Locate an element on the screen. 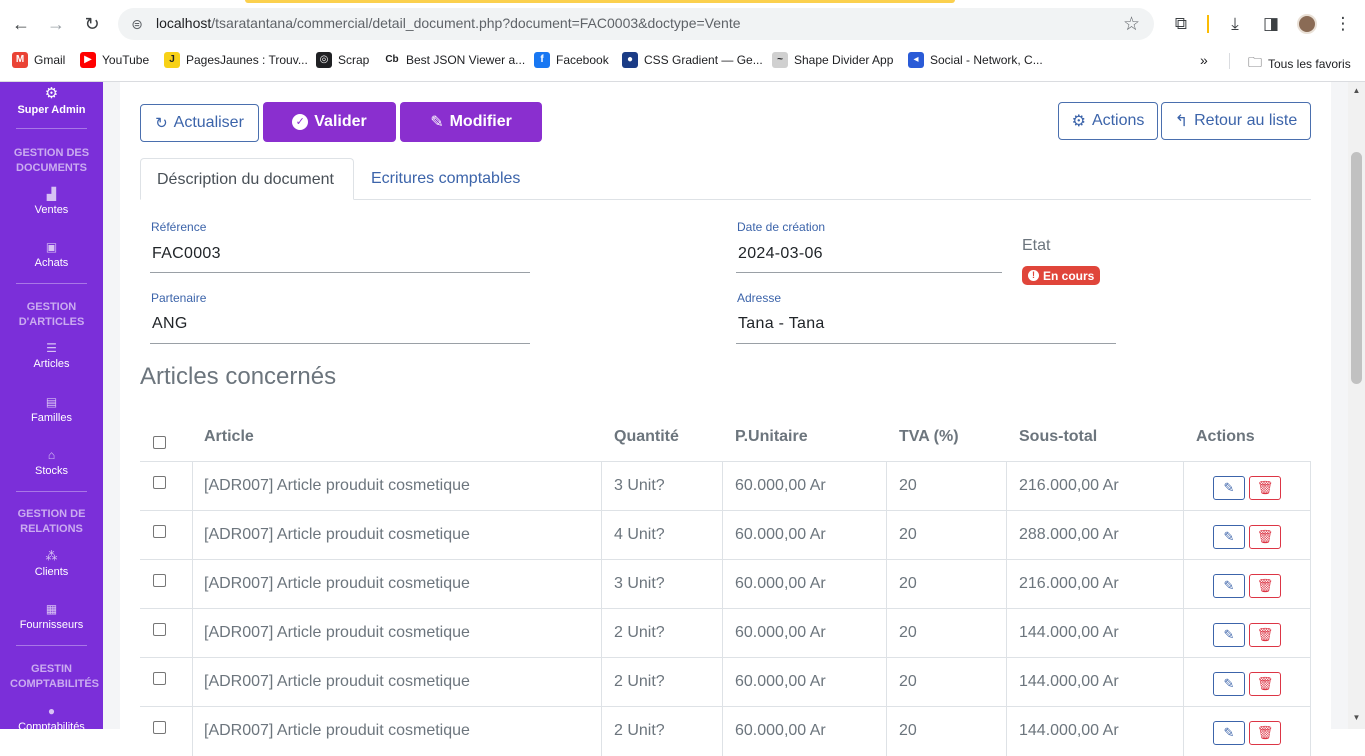 The image size is (1365, 756). column-header-article: Article is located at coordinates (229, 437).